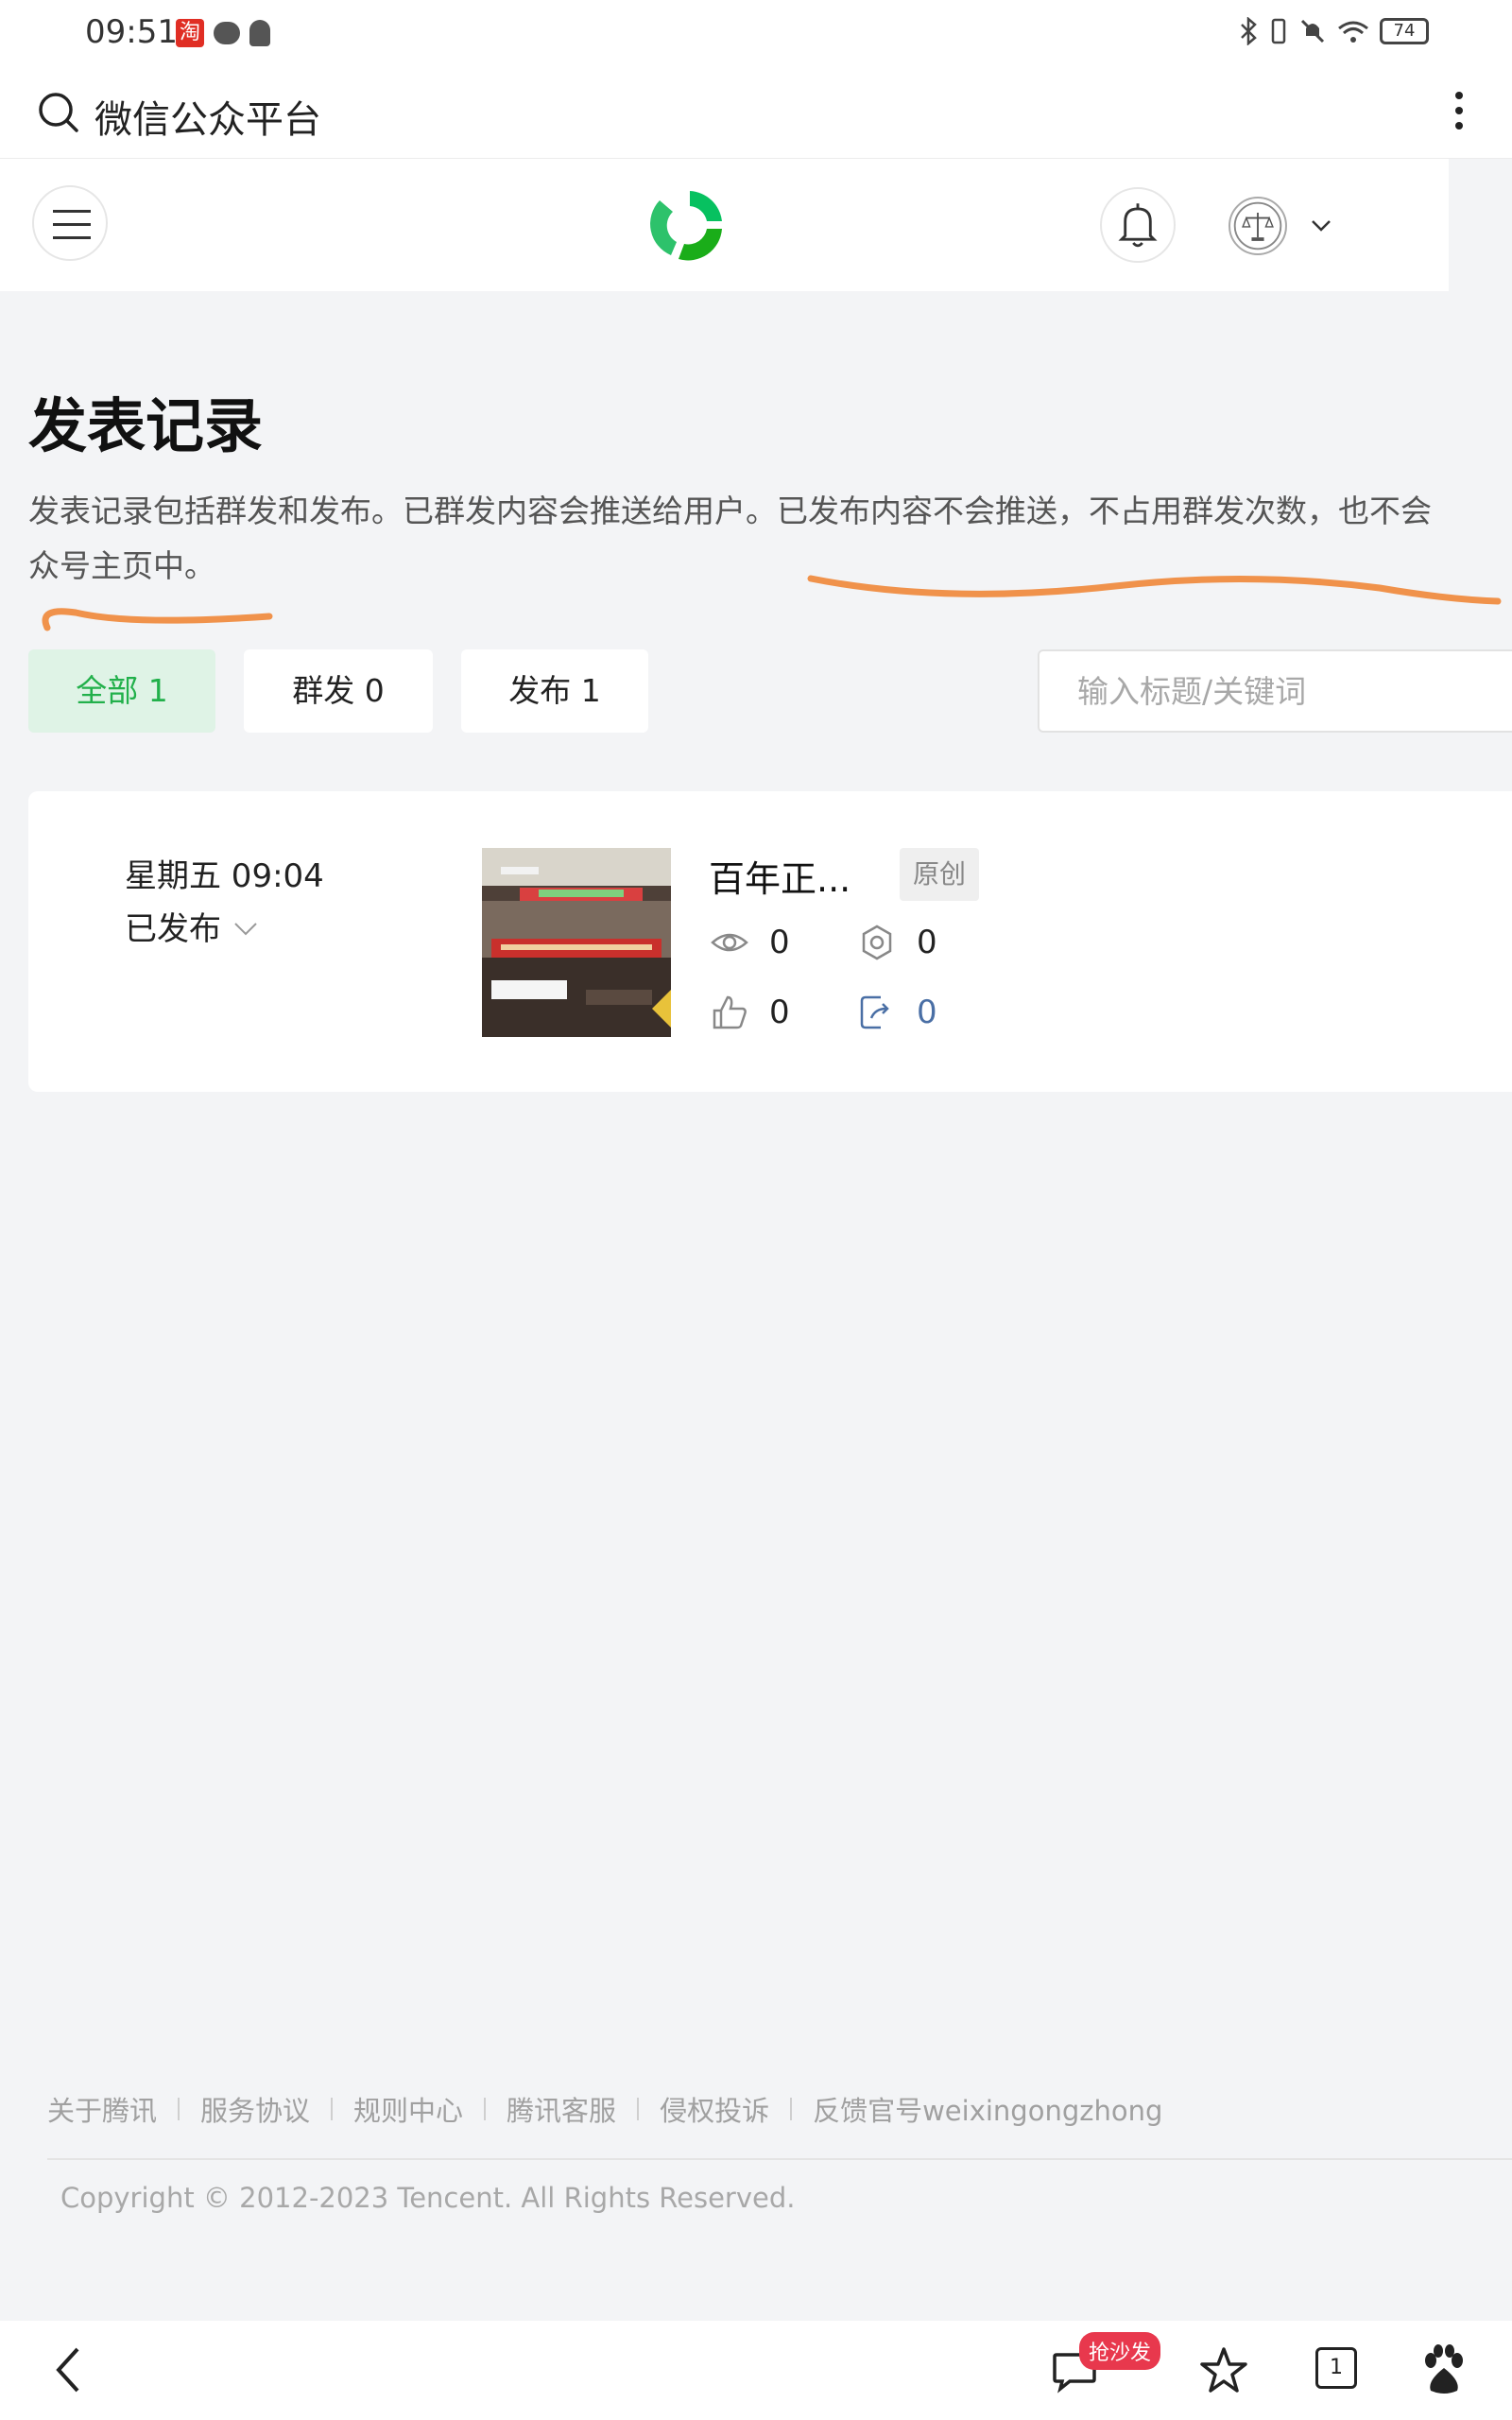 This screenshot has height=2420, width=1512. Describe the element at coordinates (756, 35) in the screenshot. I see `status-bar: 09:51 淘 74` at that location.